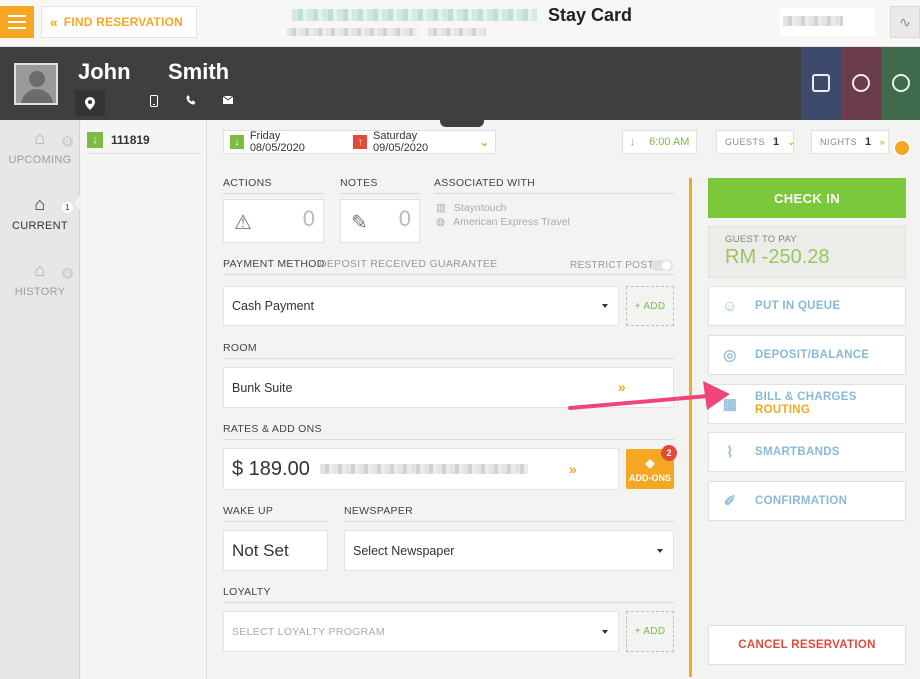  Describe the element at coordinates (777, 257) in the screenshot. I see `guest-to-pay-amount: RM -250.28` at that location.